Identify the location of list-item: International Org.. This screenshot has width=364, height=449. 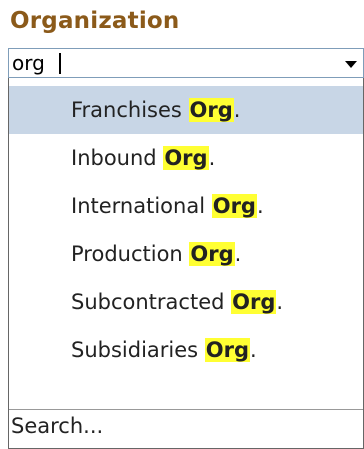
(186, 206).